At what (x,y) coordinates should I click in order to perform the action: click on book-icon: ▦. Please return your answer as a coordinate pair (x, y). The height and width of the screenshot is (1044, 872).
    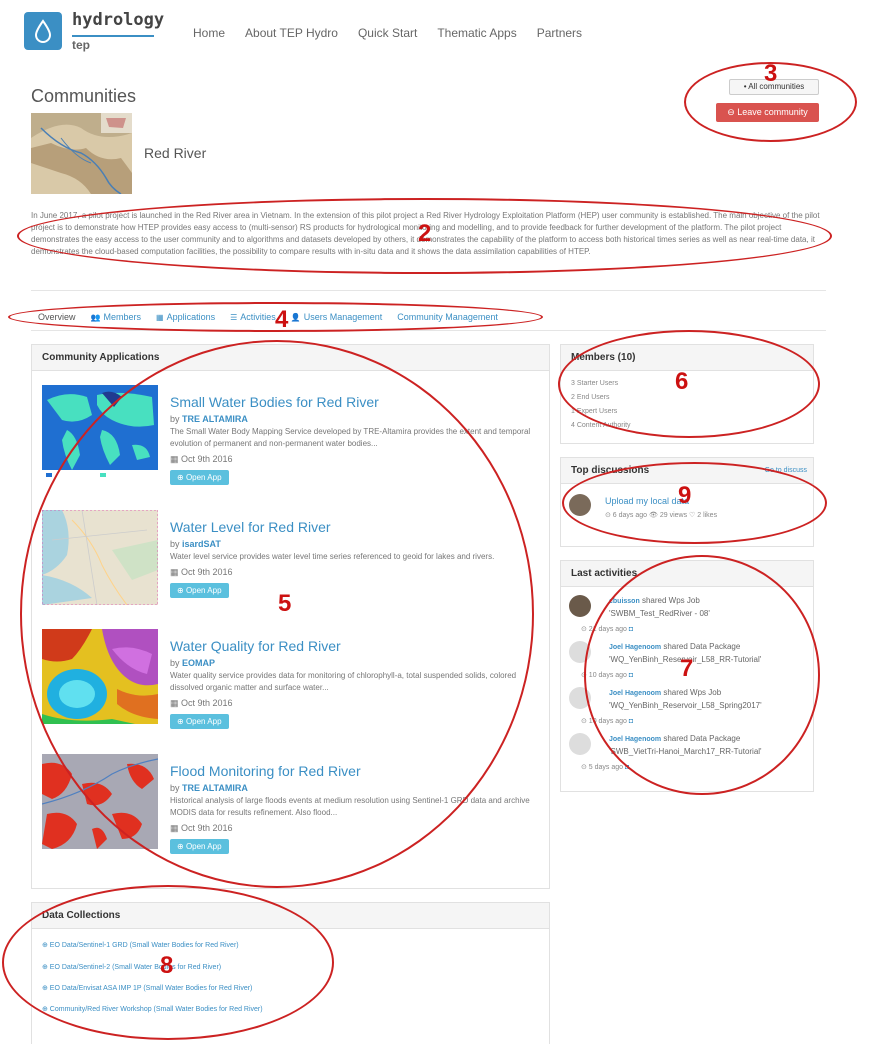
    Looking at the image, I should click on (160, 317).